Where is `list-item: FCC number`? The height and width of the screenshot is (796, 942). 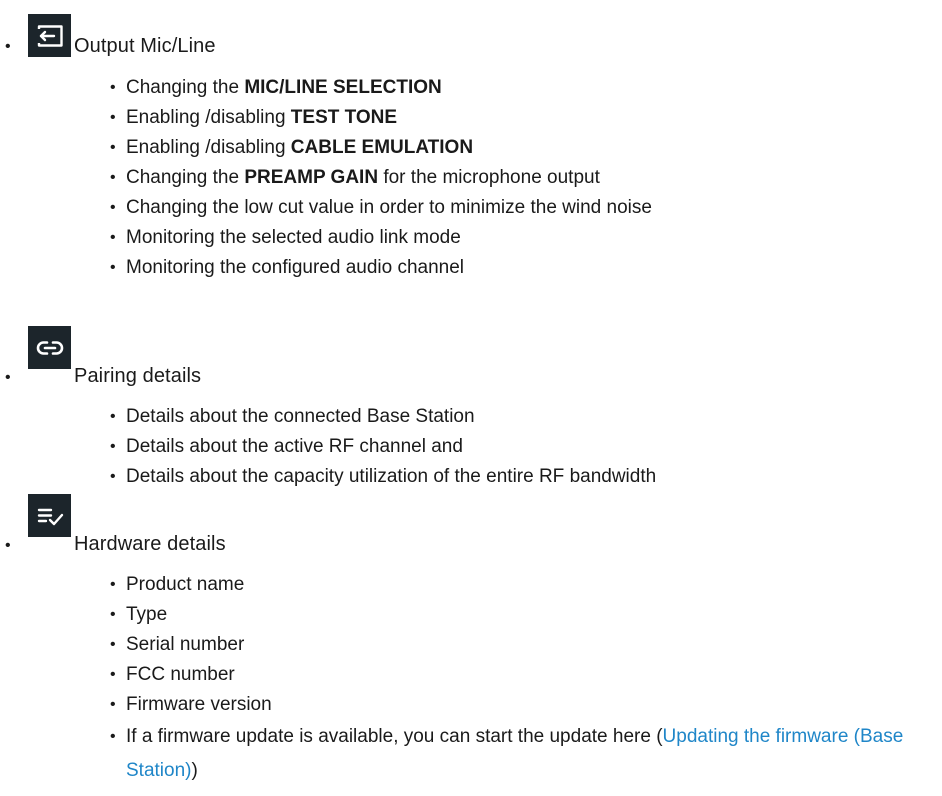 list-item: FCC number is located at coordinates (471, 675).